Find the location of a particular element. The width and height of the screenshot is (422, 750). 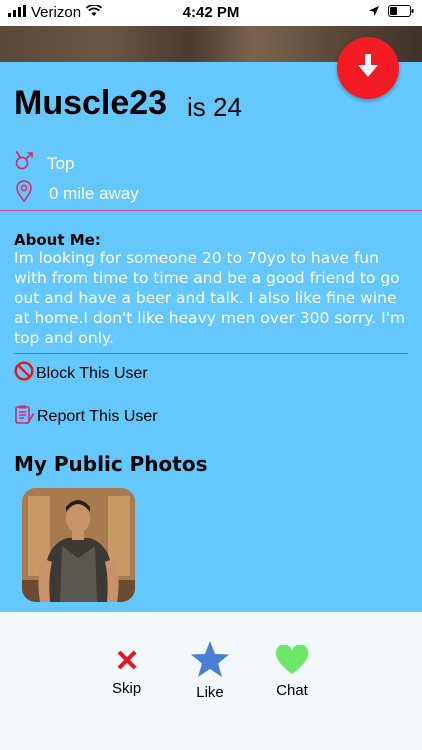

battery-icon is located at coordinates (401, 12).